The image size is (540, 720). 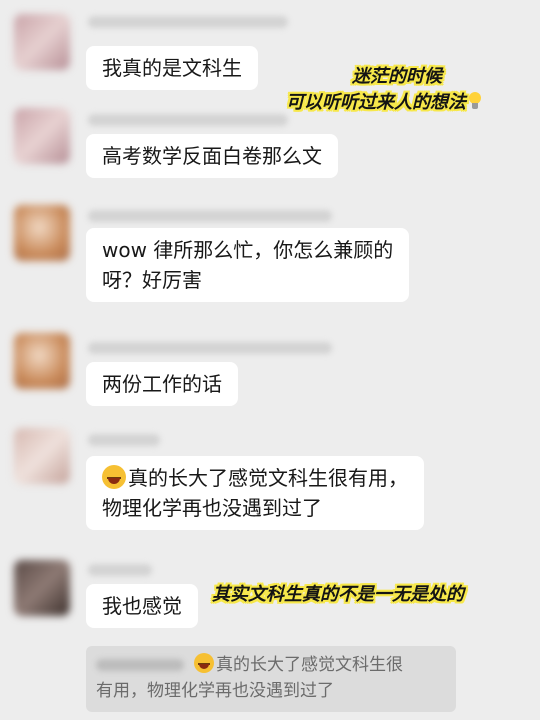 What do you see at coordinates (268, 478) in the screenshot?
I see `message-text-line: 真的长大了感觉文科生很有用，` at bounding box center [268, 478].